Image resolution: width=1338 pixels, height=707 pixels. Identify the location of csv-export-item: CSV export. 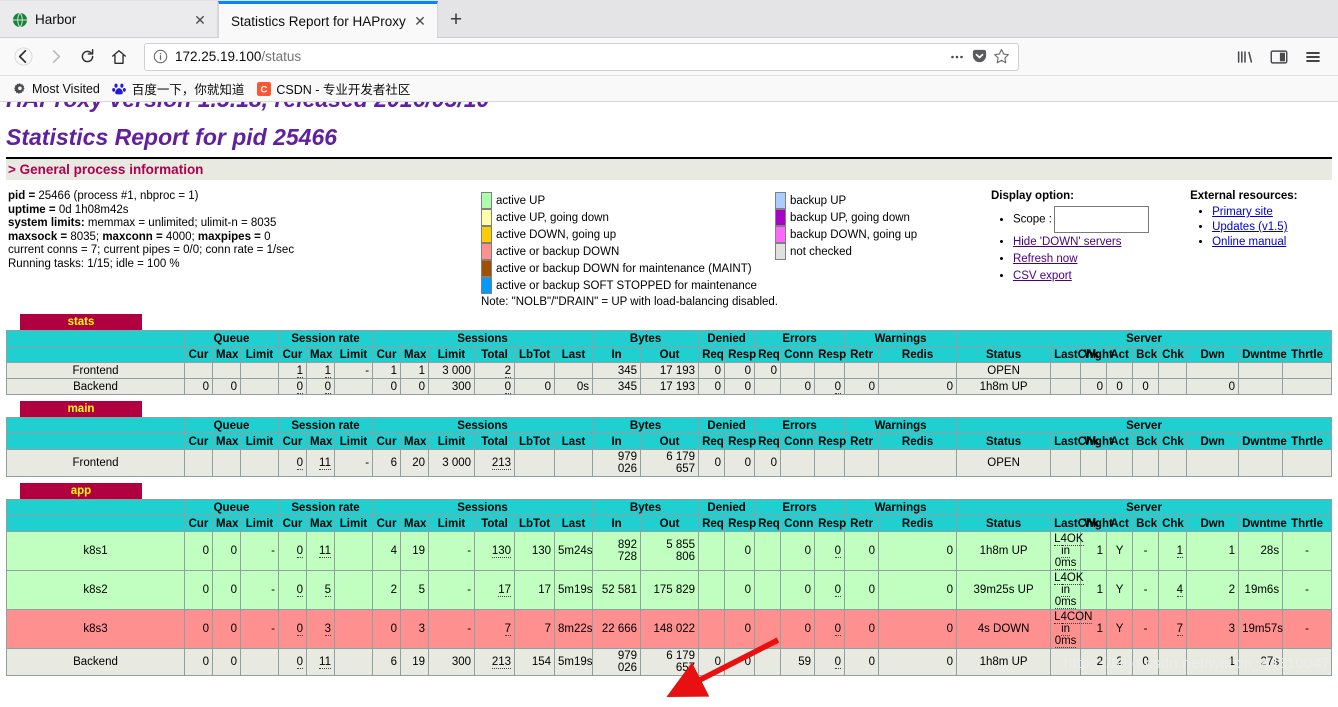
(1096, 276).